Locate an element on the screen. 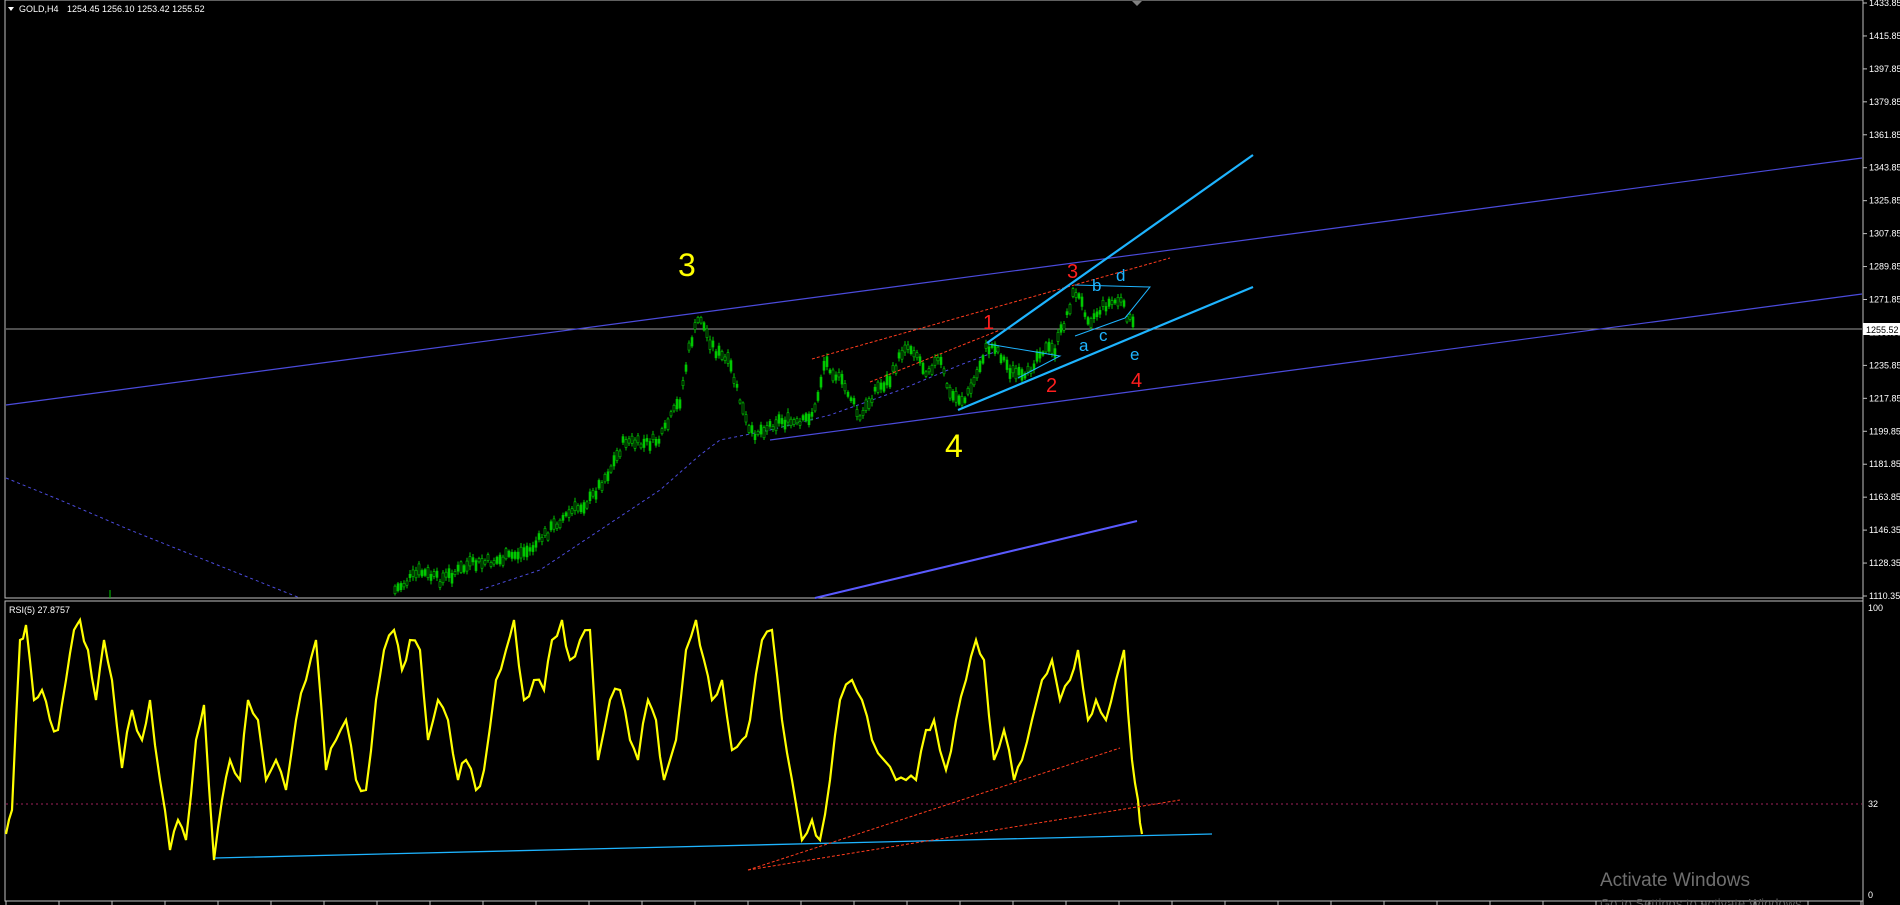  wave-label-yellow-3: 3 is located at coordinates (687, 265).